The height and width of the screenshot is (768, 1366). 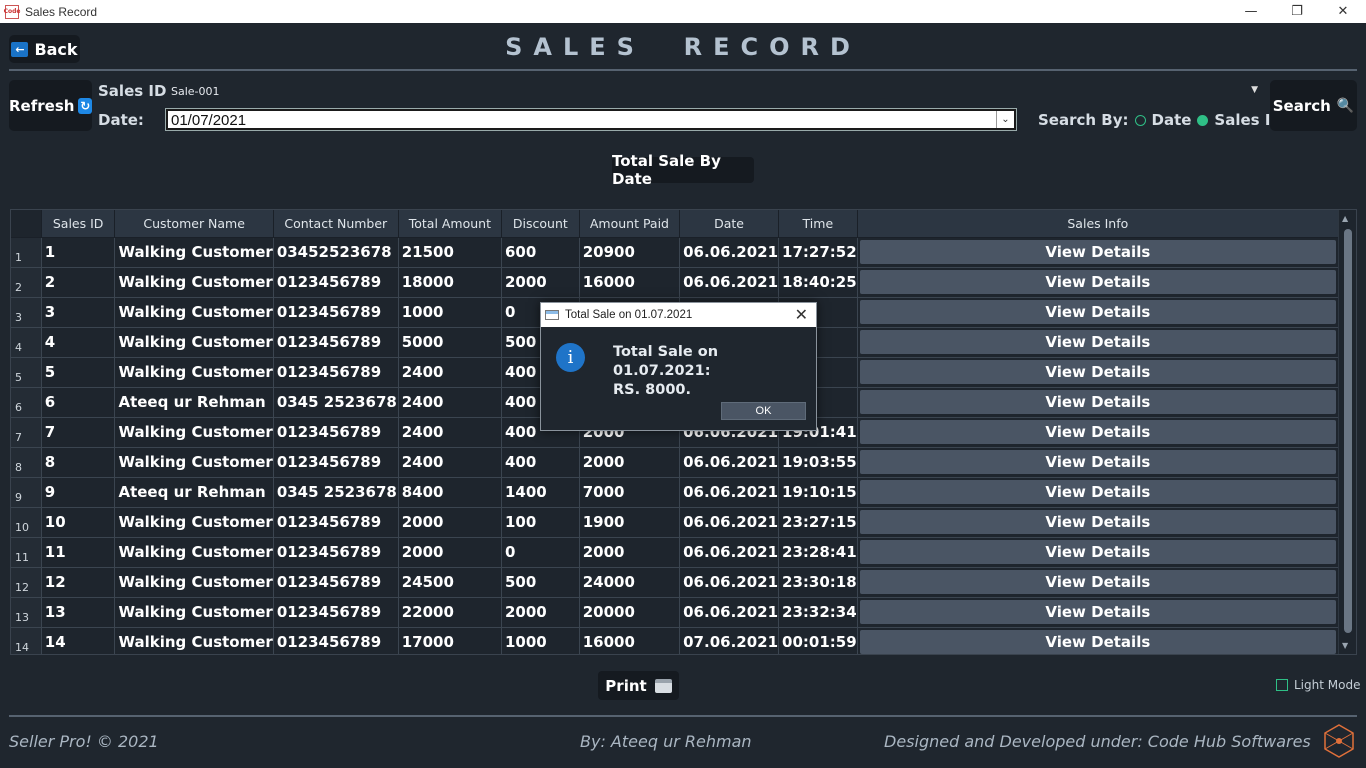 What do you see at coordinates (450, 612) in the screenshot?
I see `cell-total: 22000` at bounding box center [450, 612].